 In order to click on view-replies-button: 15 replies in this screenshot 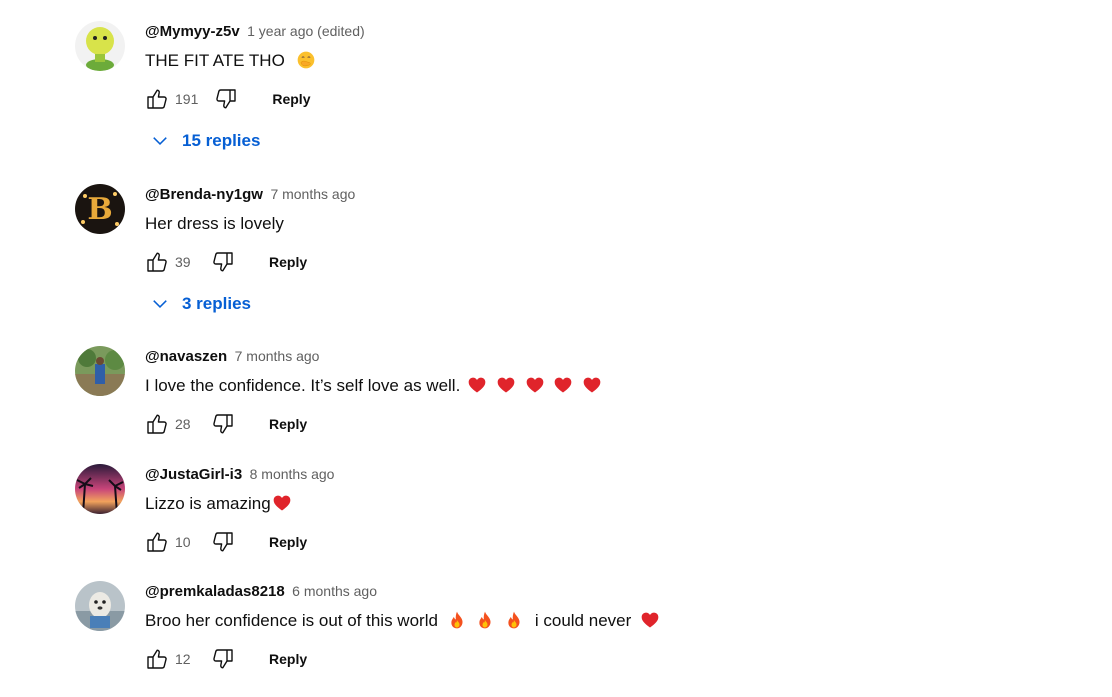, I will do `click(205, 141)`.